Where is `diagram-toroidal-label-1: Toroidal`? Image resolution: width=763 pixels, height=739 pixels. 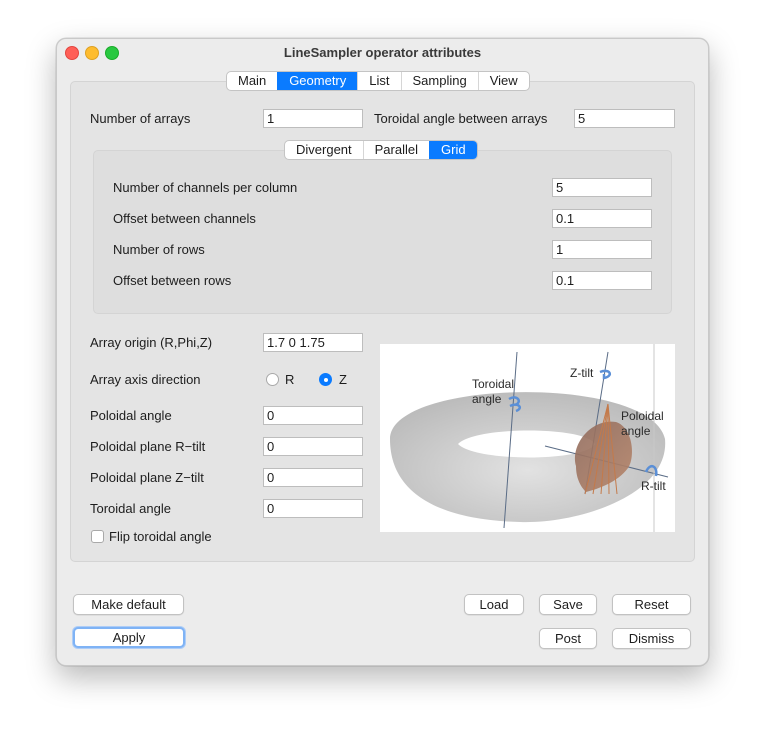 diagram-toroidal-label-1: Toroidal is located at coordinates (493, 384).